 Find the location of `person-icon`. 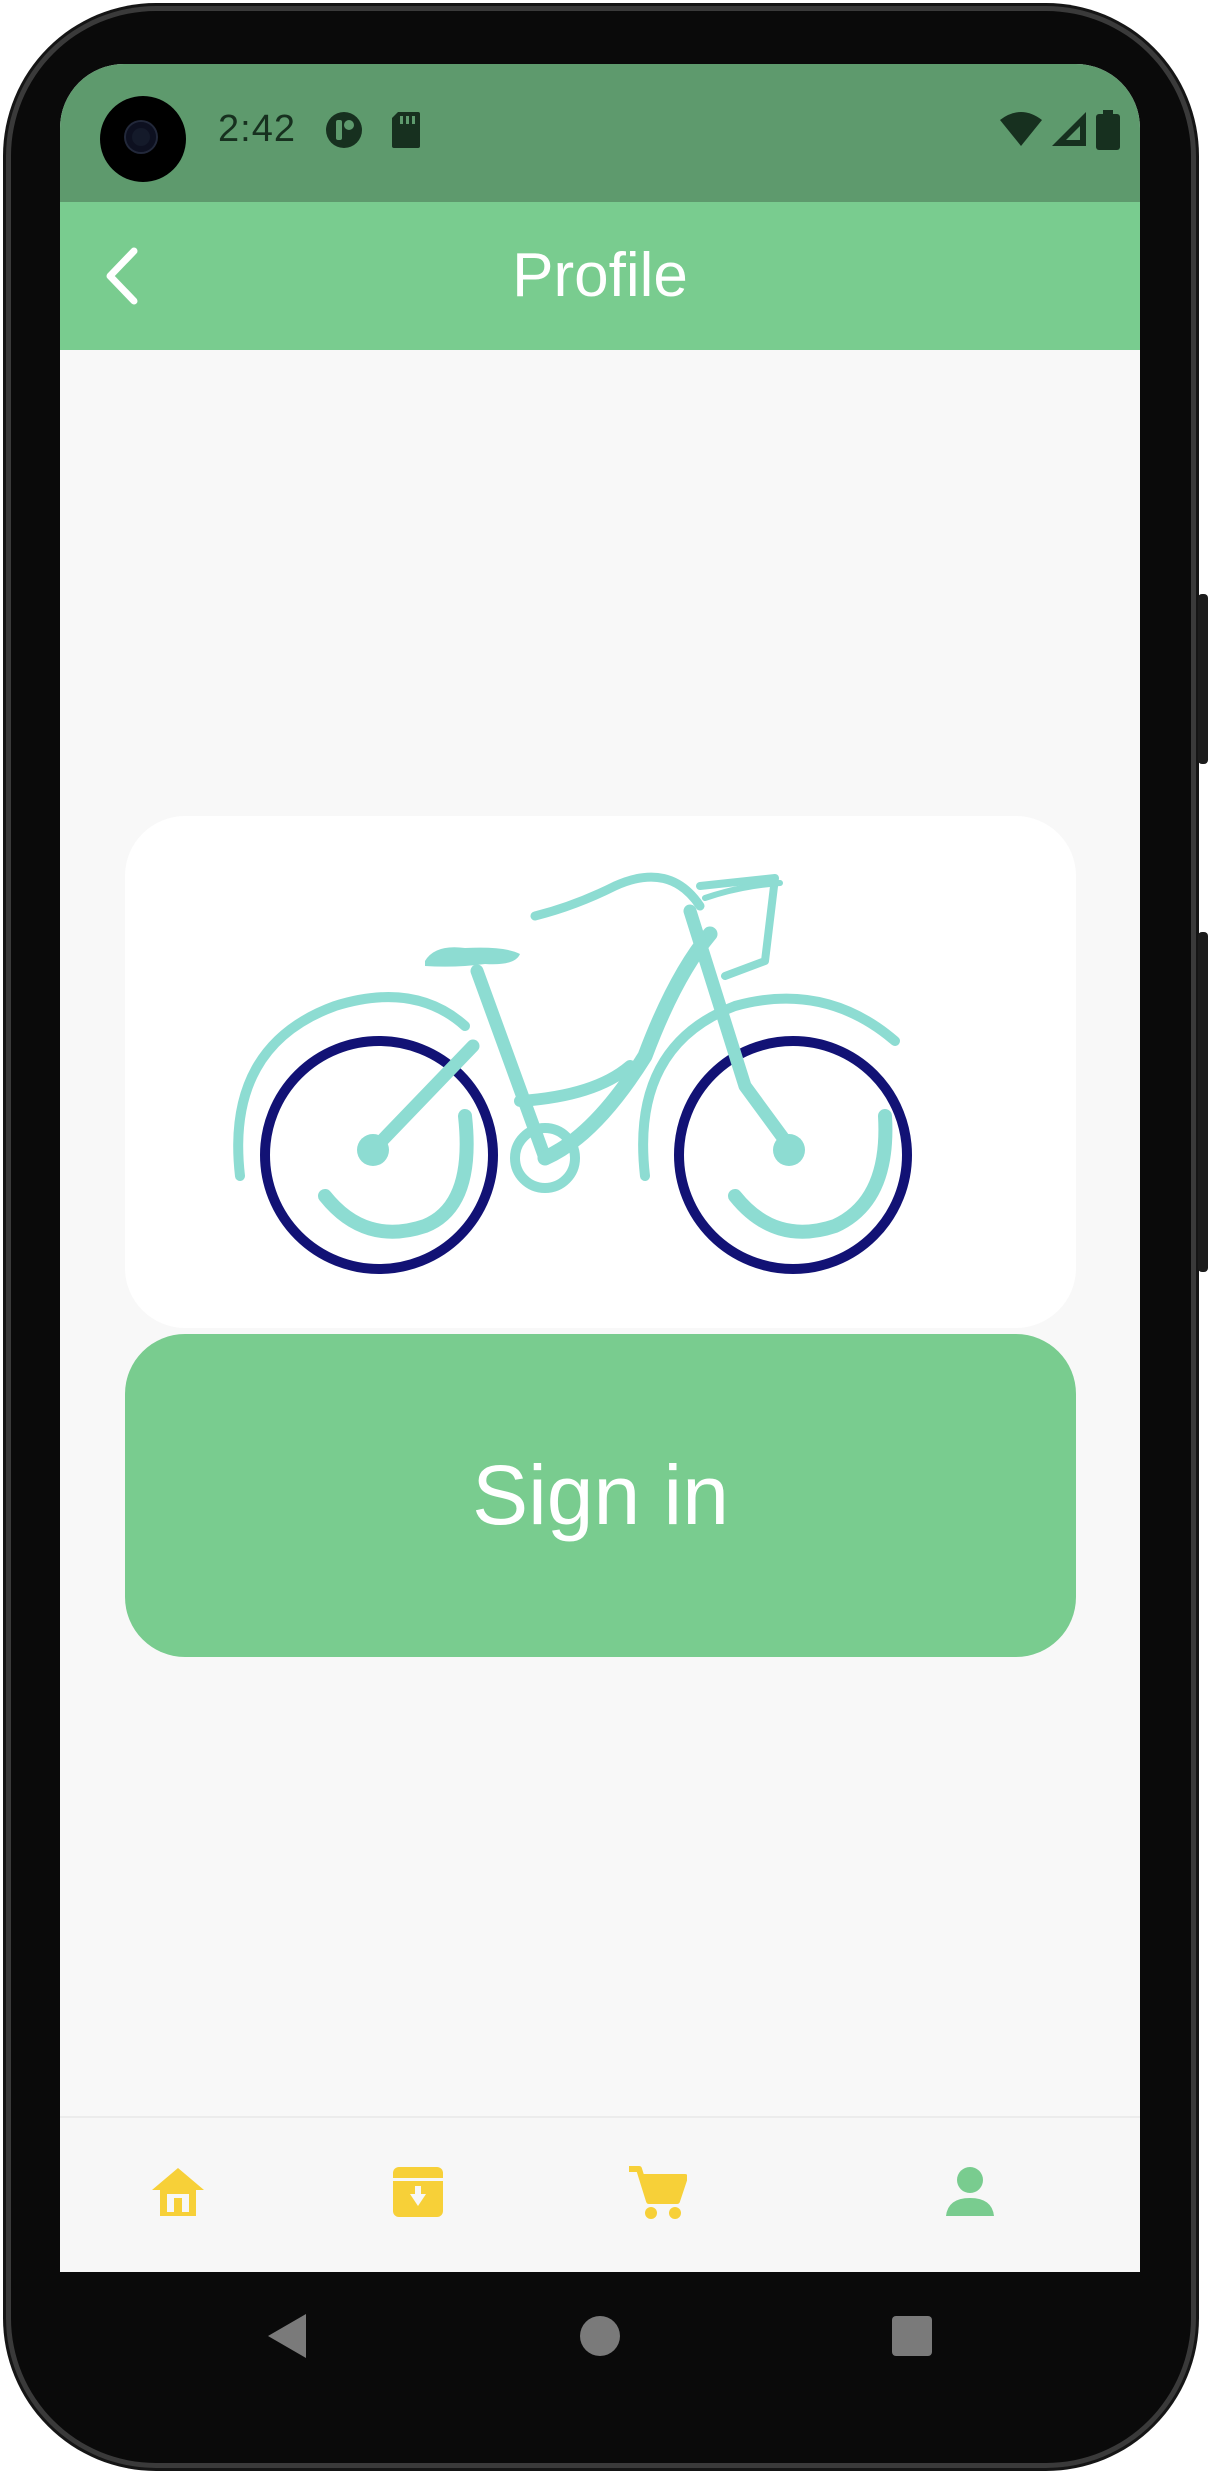

person-icon is located at coordinates (970, 2194).